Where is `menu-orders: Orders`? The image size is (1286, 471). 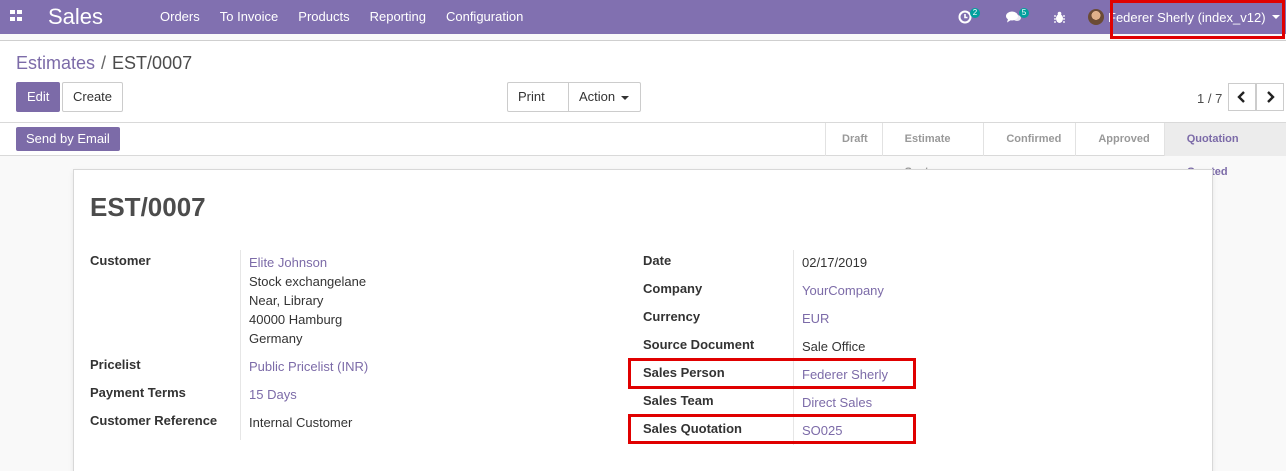 menu-orders: Orders is located at coordinates (180, 17).